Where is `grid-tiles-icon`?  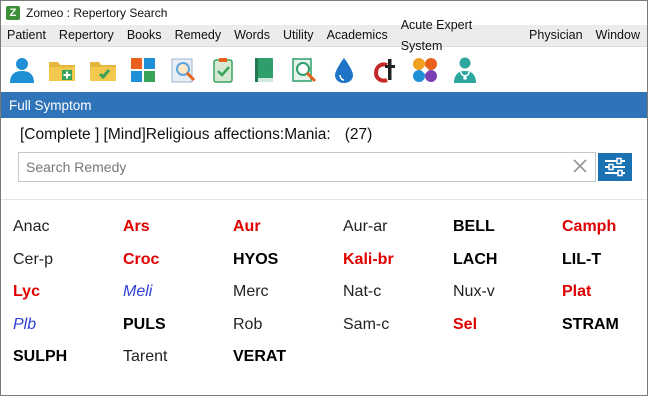 grid-tiles-icon is located at coordinates (142, 69).